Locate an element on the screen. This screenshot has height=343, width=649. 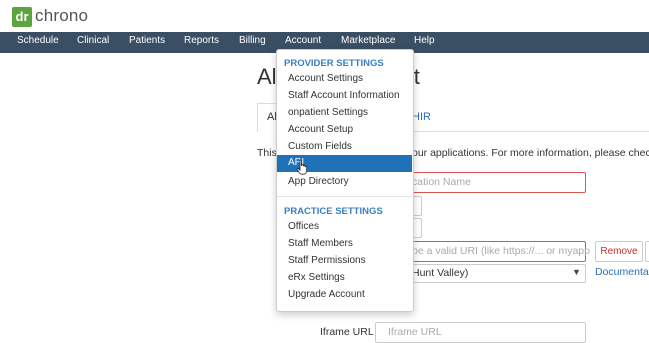
header: dr chrono is located at coordinates (324, 16).